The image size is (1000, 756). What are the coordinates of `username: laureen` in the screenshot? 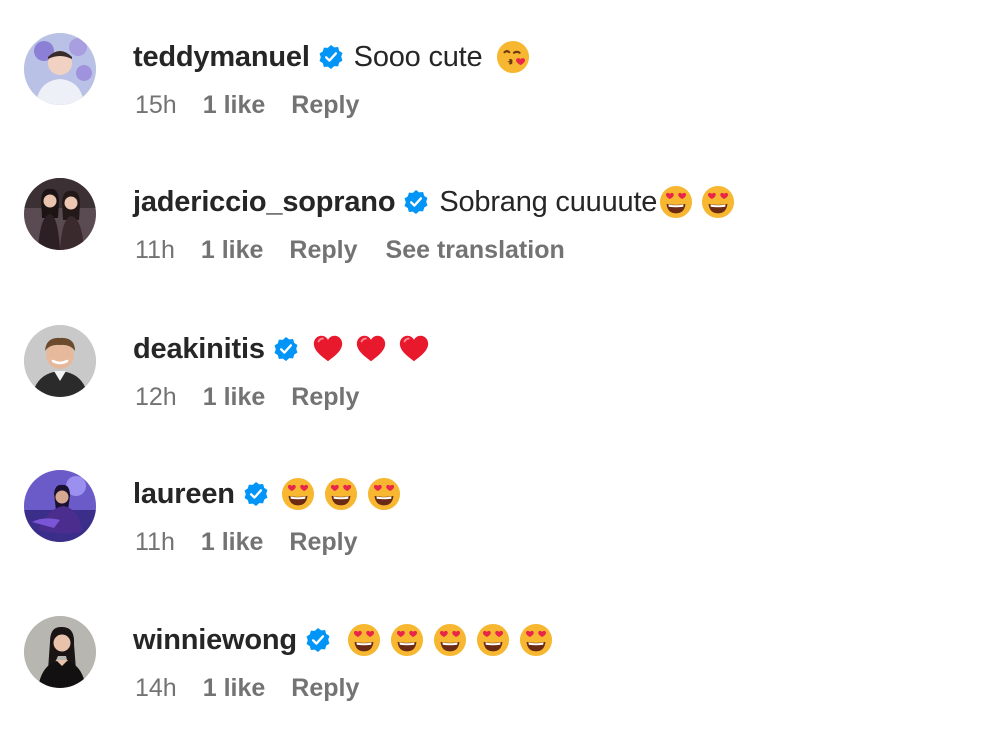 It's located at (184, 494).